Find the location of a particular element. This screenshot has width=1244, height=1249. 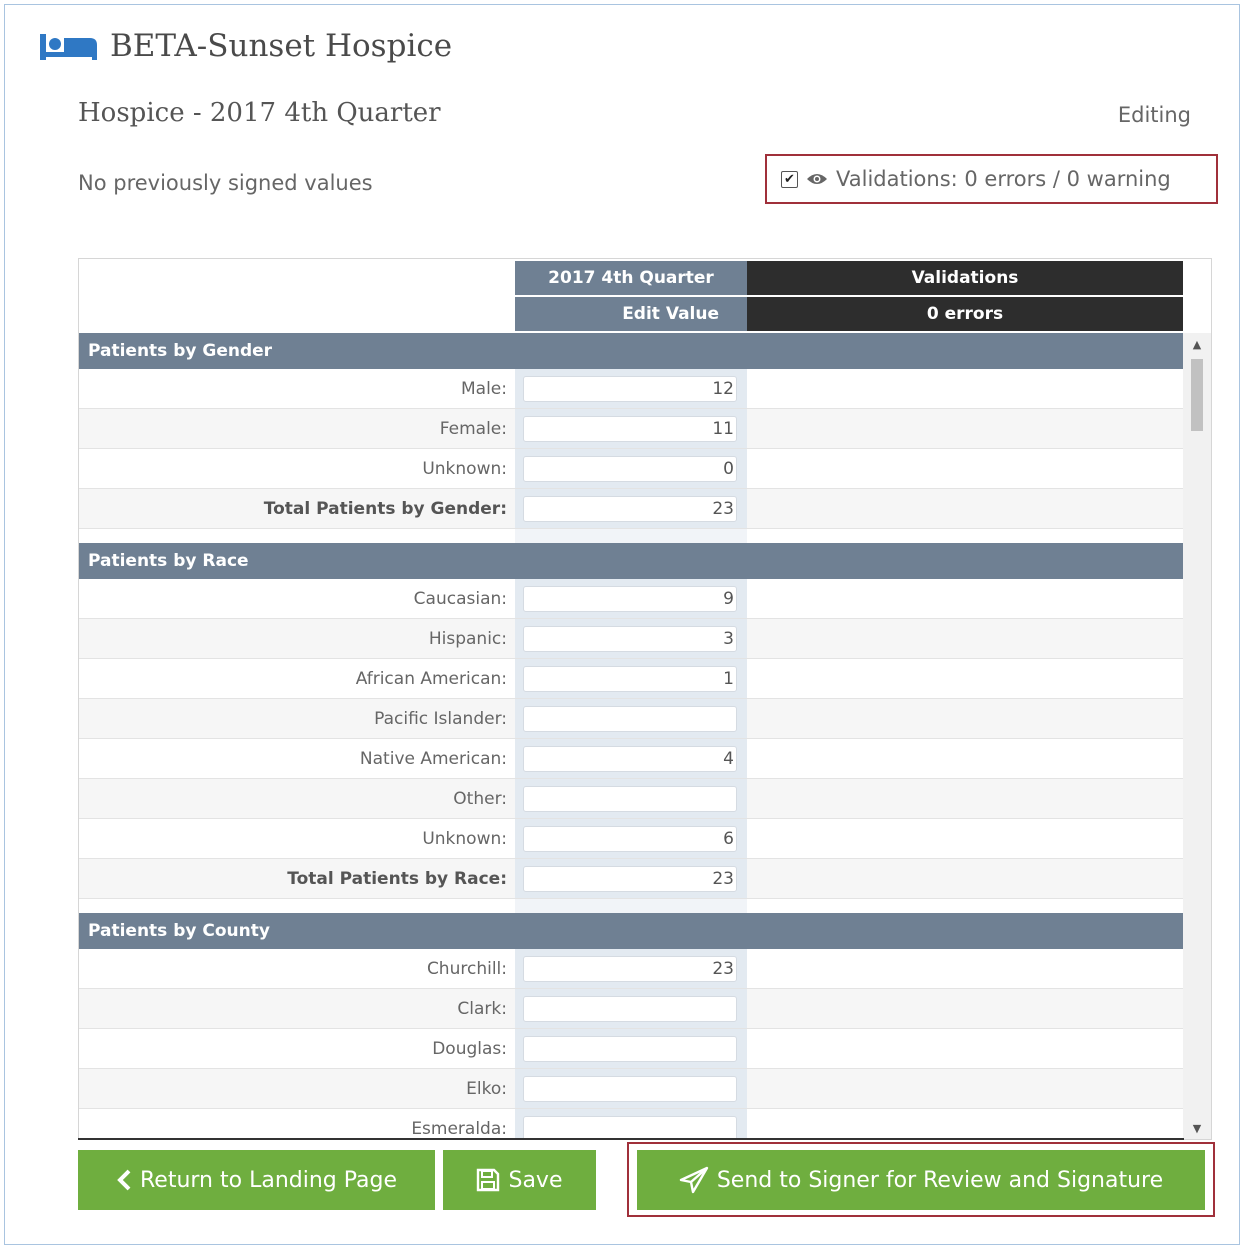

edit-value-header: Edit Value is located at coordinates (631, 315).